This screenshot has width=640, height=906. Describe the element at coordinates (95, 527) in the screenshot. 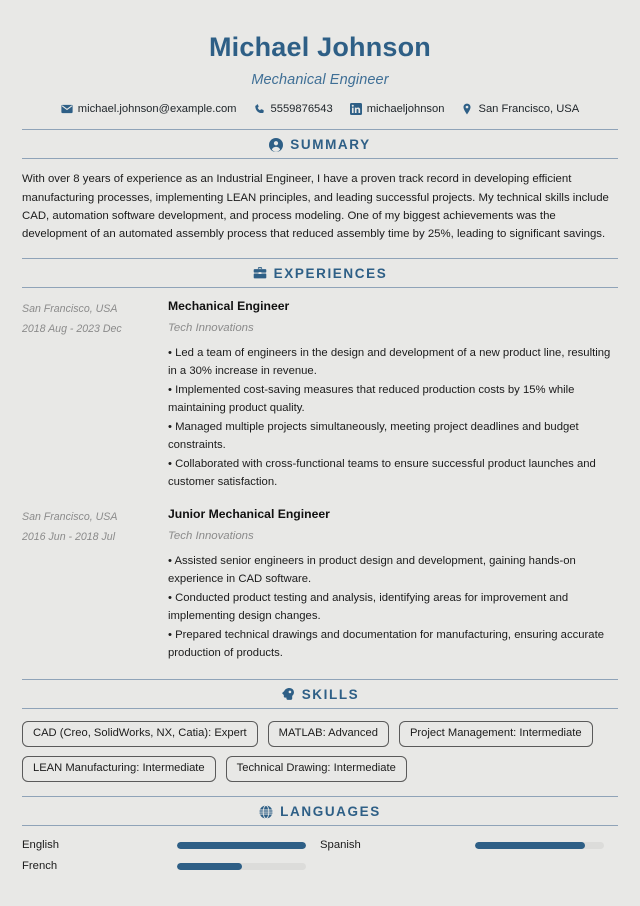

I see `experience-meta: San Francisco, USA 2016 Jun - 2018 Jul` at that location.